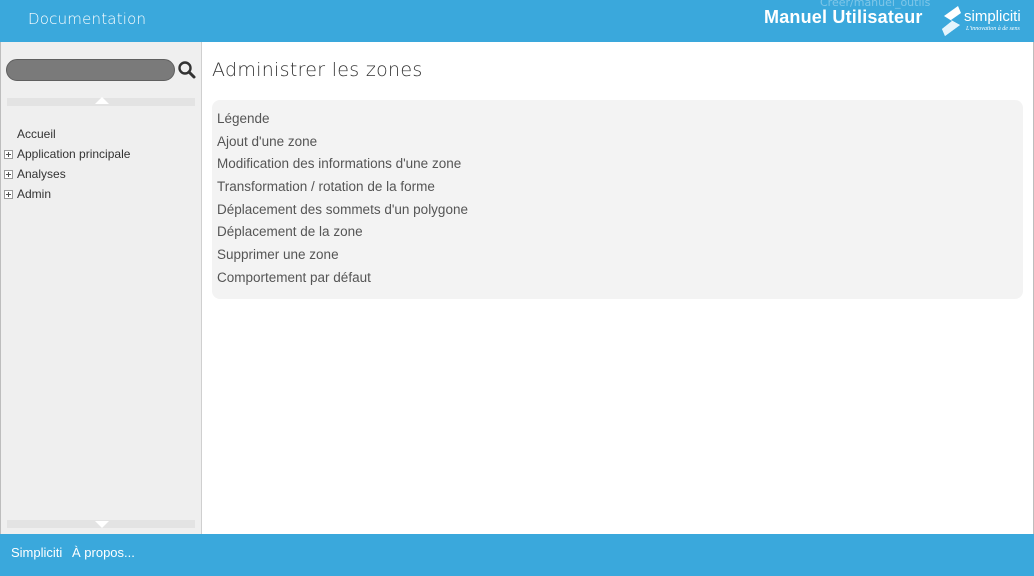 The width and height of the screenshot is (1034, 576). What do you see at coordinates (342, 278) in the screenshot?
I see `toc-link-comportement-defaut: Comportement par défaut` at bounding box center [342, 278].